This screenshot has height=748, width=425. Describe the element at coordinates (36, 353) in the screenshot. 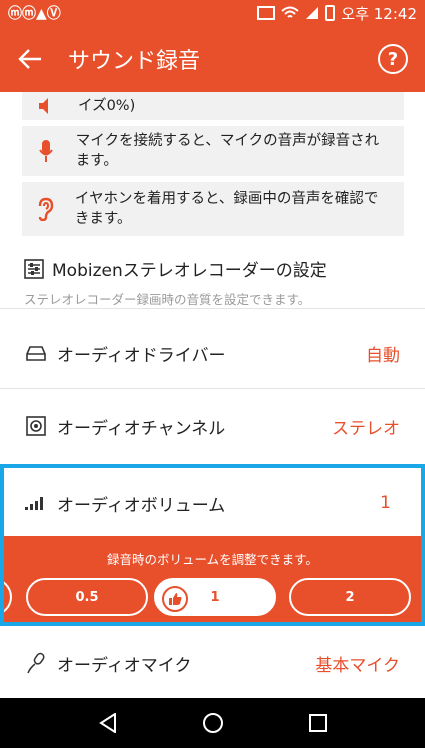

I see `drive-icon` at that location.